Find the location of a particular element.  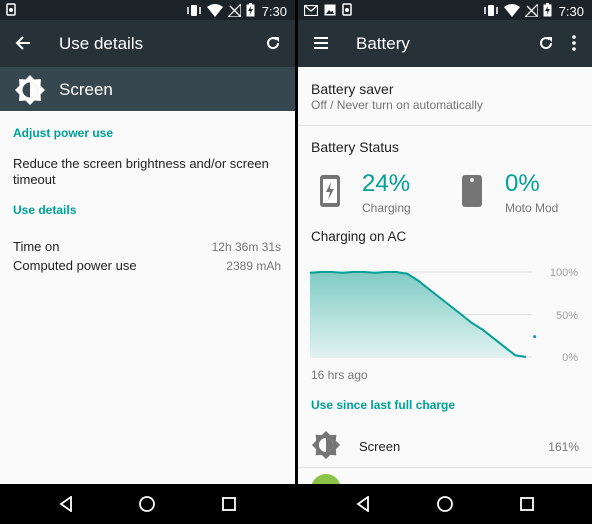

image-icon is located at coordinates (330, 11).